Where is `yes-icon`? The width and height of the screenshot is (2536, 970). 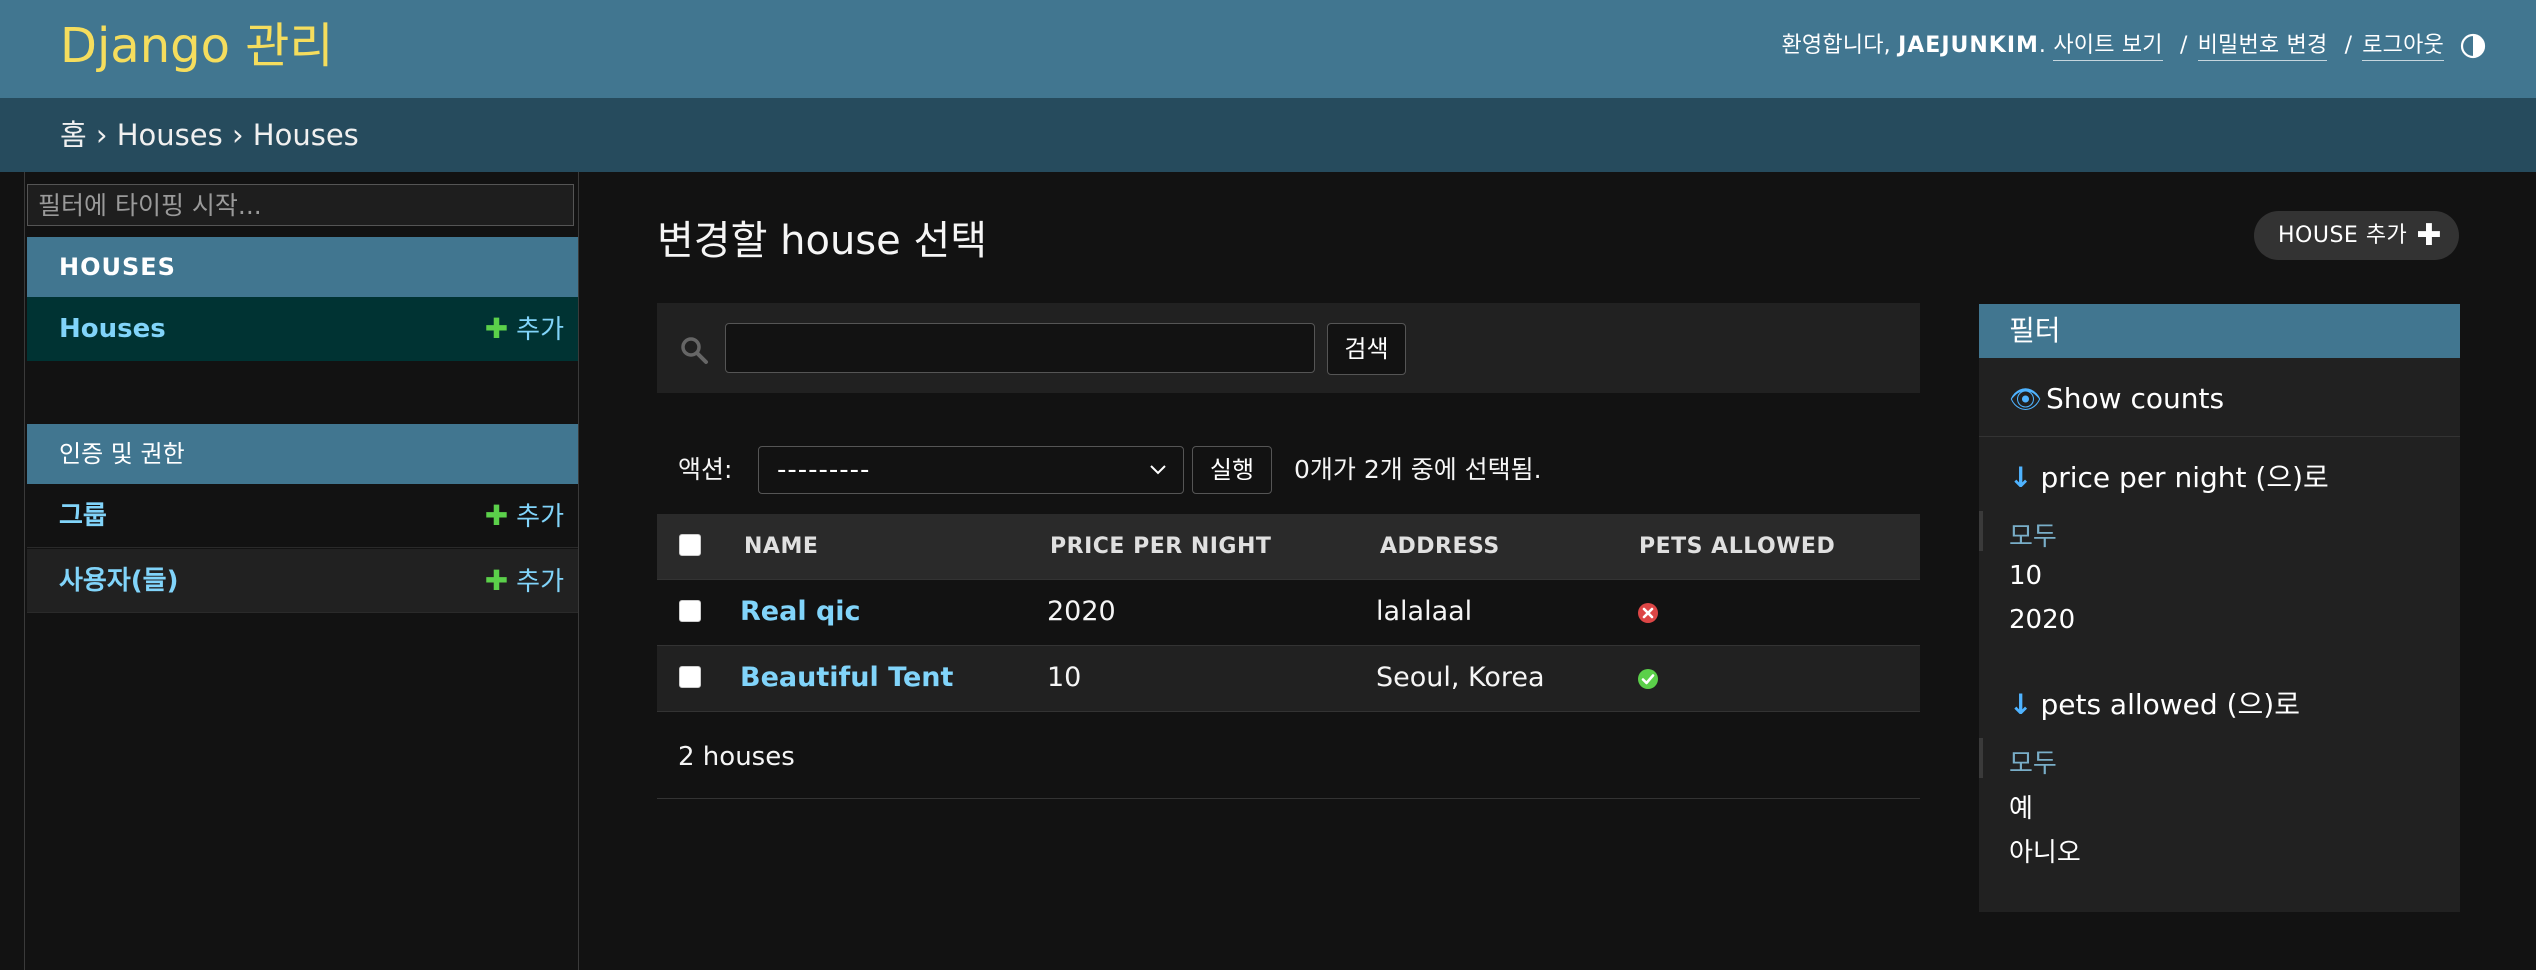 yes-icon is located at coordinates (1648, 679).